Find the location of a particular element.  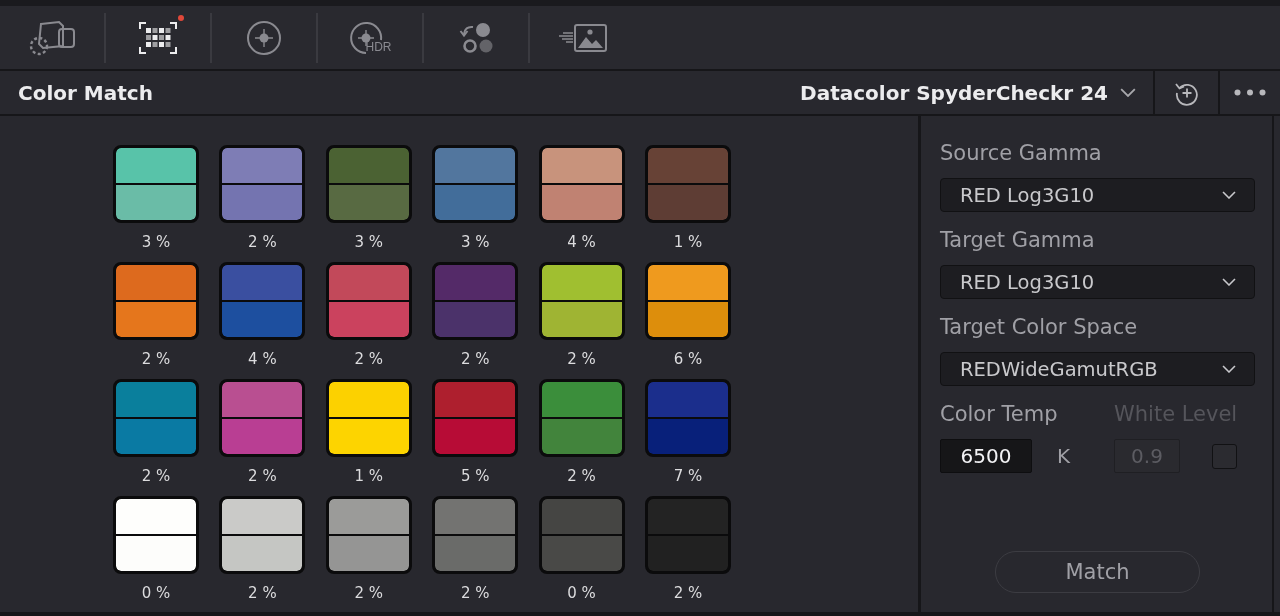

swatch-grid-icon is located at coordinates (158, 37).